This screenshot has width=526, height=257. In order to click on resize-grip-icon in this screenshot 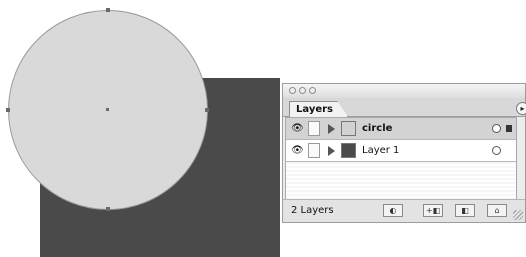, I will do `click(518, 215)`.